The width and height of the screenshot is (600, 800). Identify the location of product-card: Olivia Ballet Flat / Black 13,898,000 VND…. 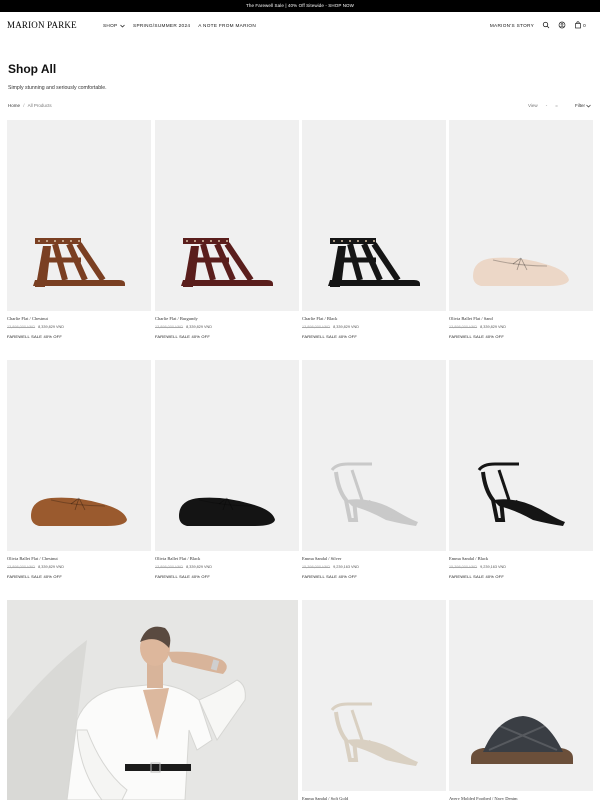
(227, 475).